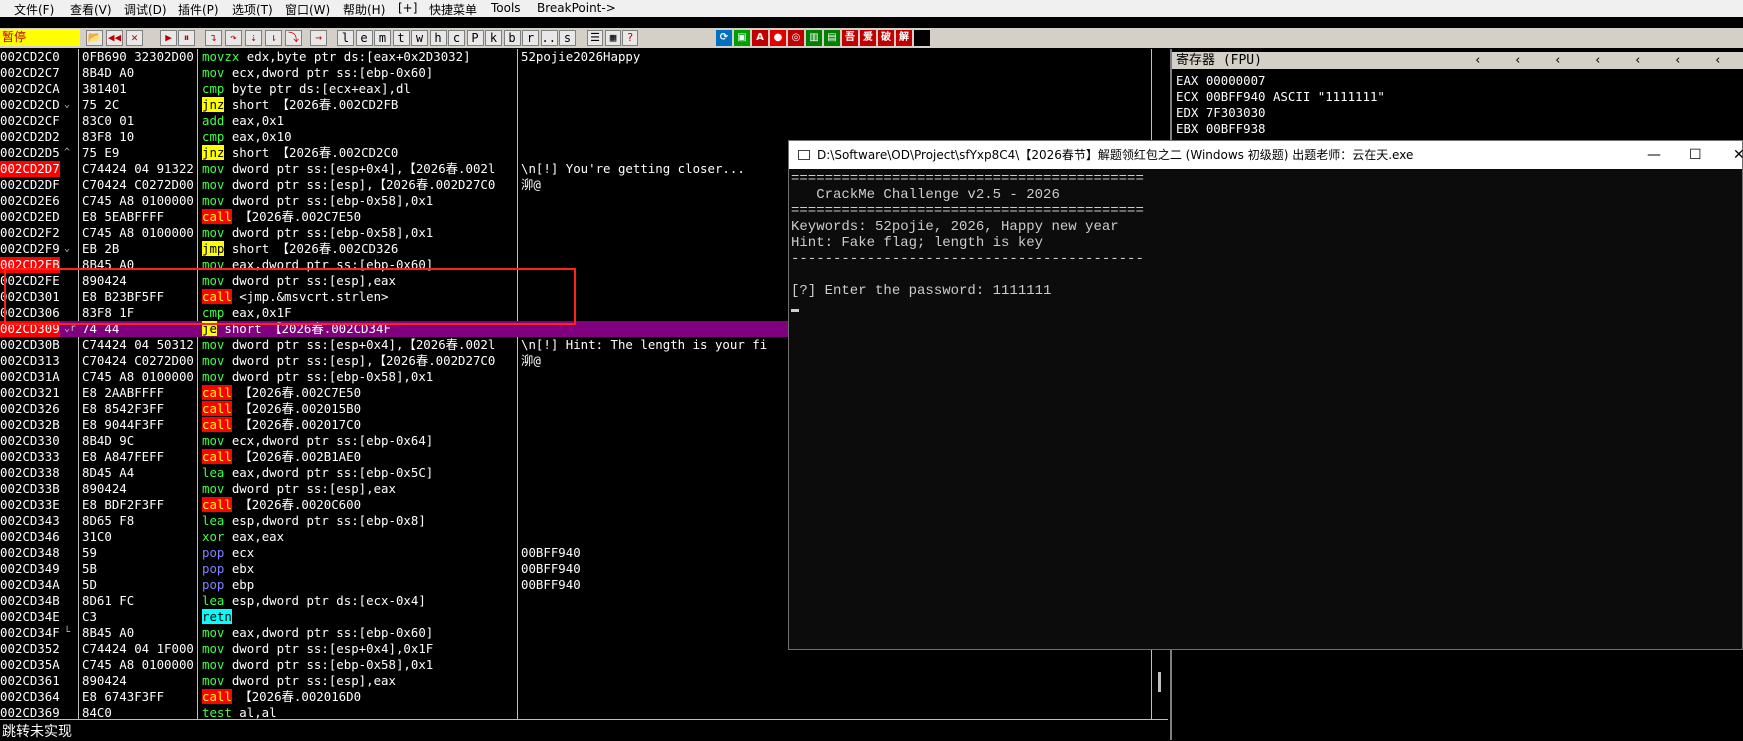  I want to click on letter-a-icon: A, so click(760, 38).